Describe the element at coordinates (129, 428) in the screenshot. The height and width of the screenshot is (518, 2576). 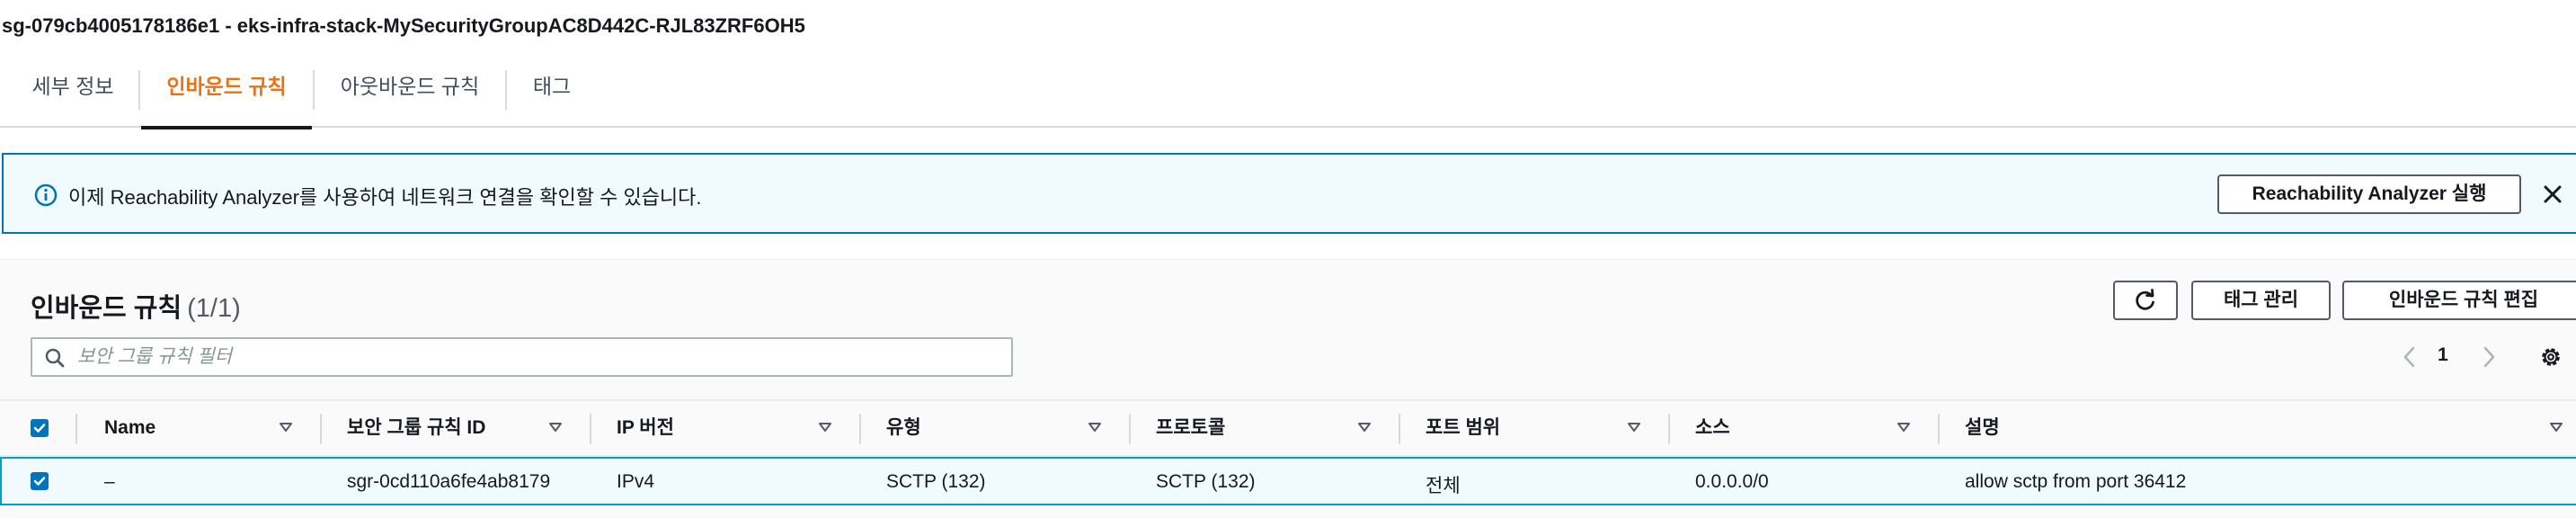
I see `column-header-name: Name` at that location.